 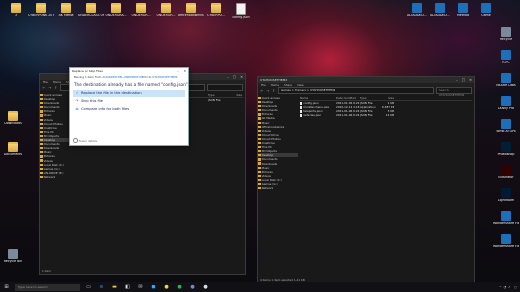 I want to click on edge-icon: e, so click(x=101, y=287).